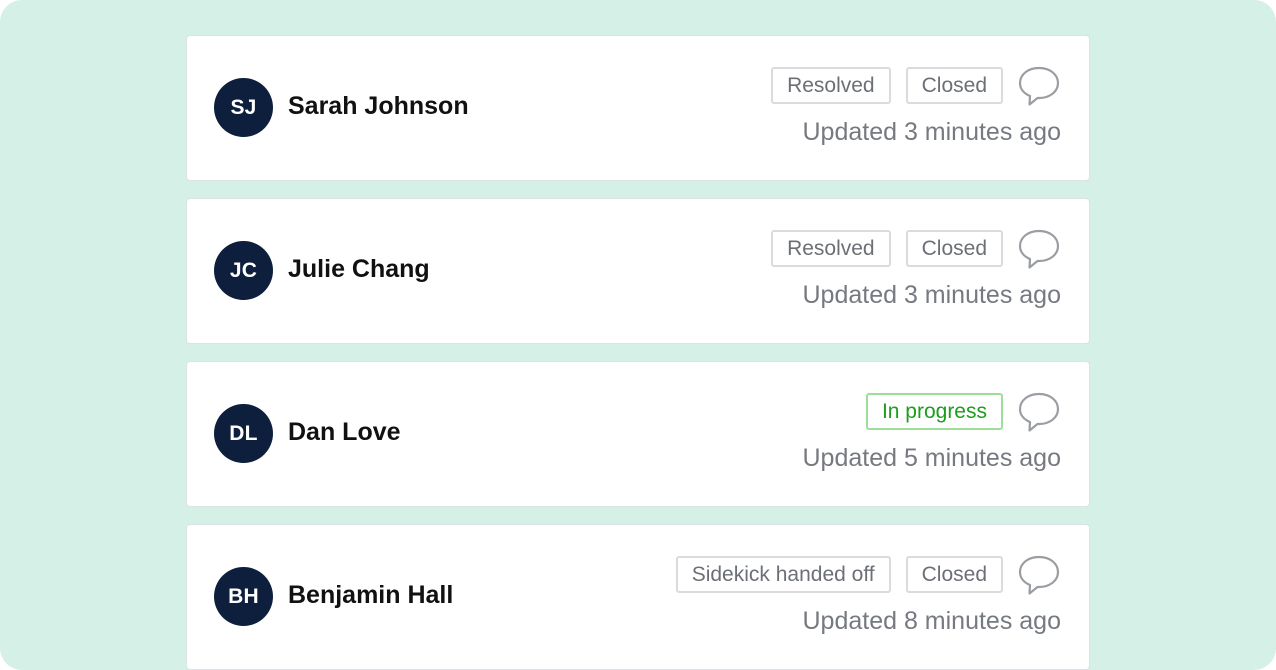  I want to click on contact-name: Julie Chang, so click(359, 269).